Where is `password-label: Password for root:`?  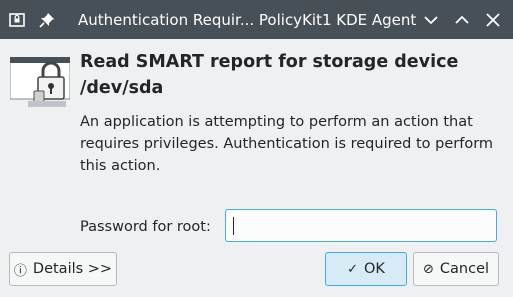
password-label: Password for root: is located at coordinates (145, 227).